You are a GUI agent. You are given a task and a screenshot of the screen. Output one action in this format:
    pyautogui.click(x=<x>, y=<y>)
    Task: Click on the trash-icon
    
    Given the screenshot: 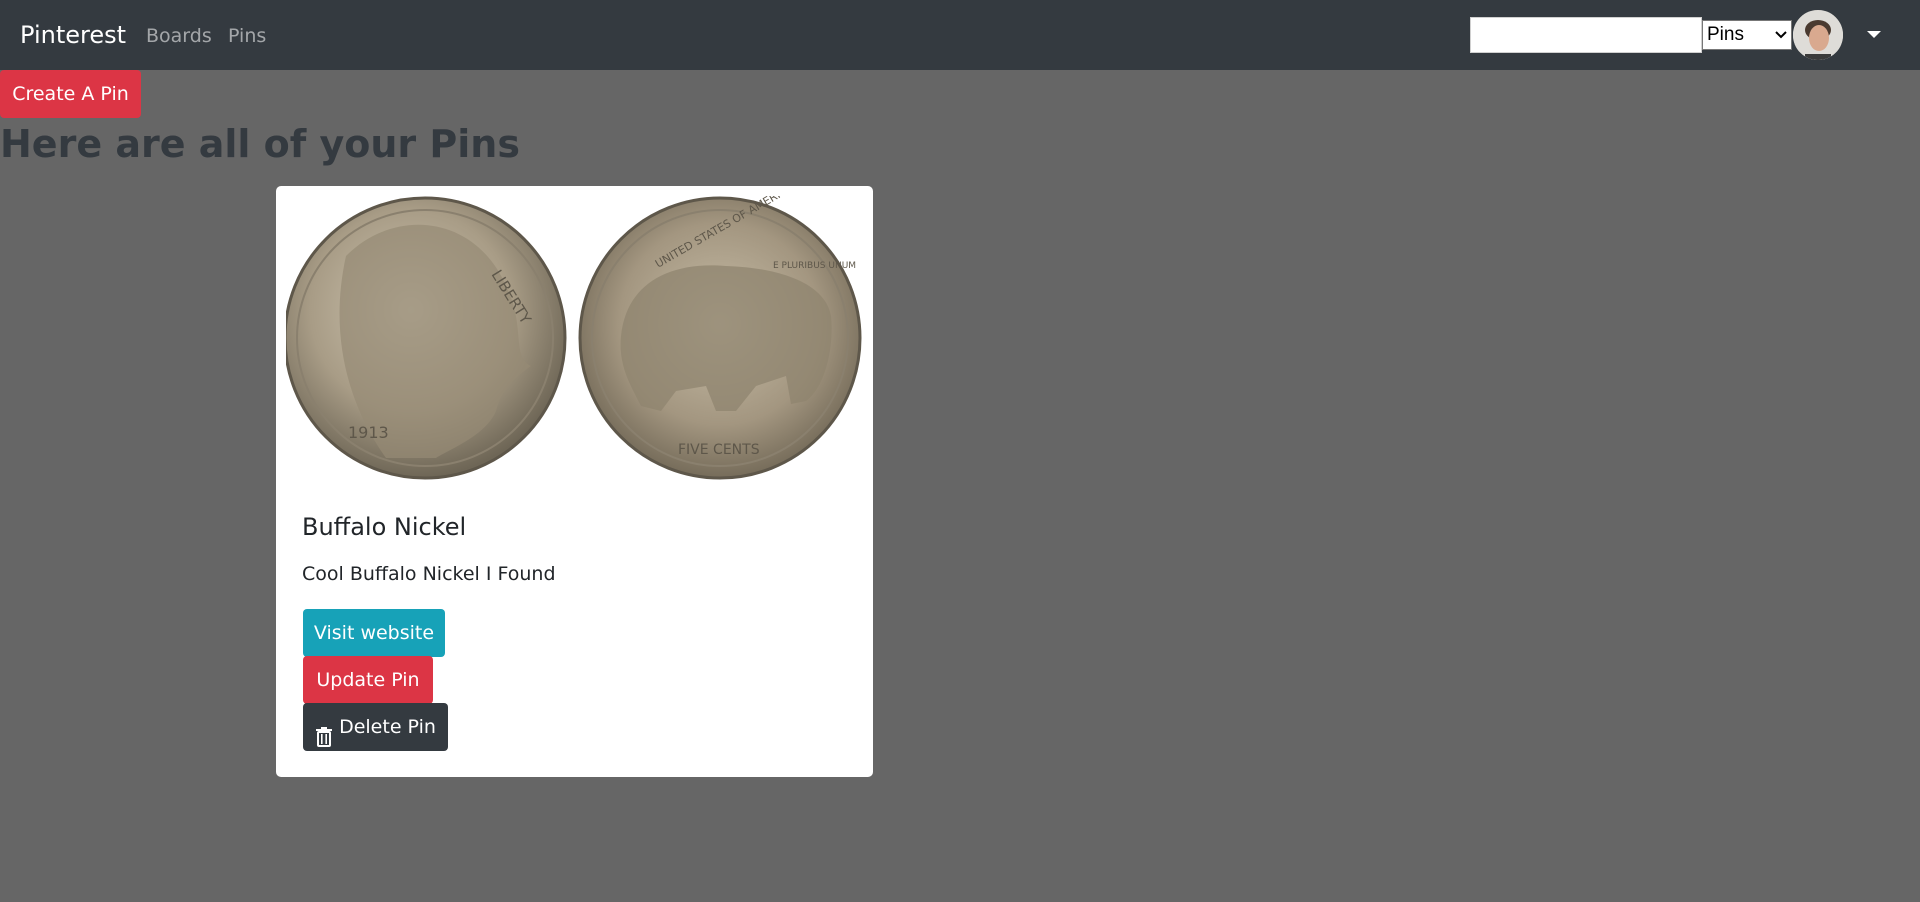 What is the action you would take?
    pyautogui.click(x=324, y=732)
    